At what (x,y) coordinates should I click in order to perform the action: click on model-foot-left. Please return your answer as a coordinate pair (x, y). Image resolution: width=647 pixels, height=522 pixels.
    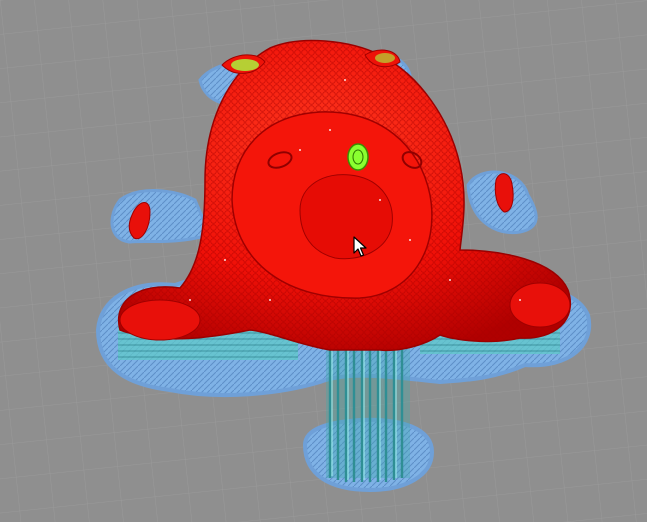
    Looking at the image, I should click on (160, 320).